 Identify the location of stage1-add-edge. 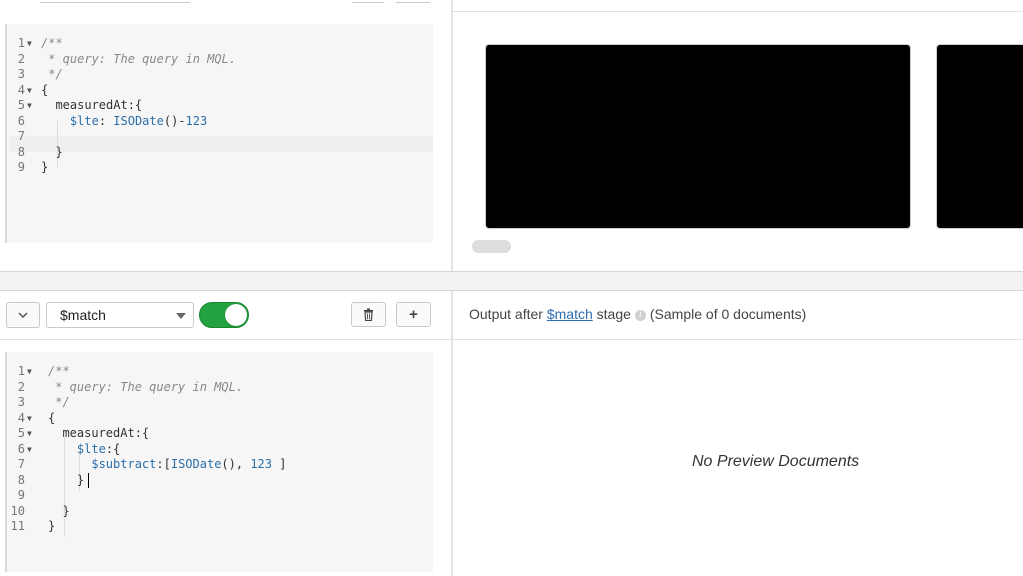
(413, 1).